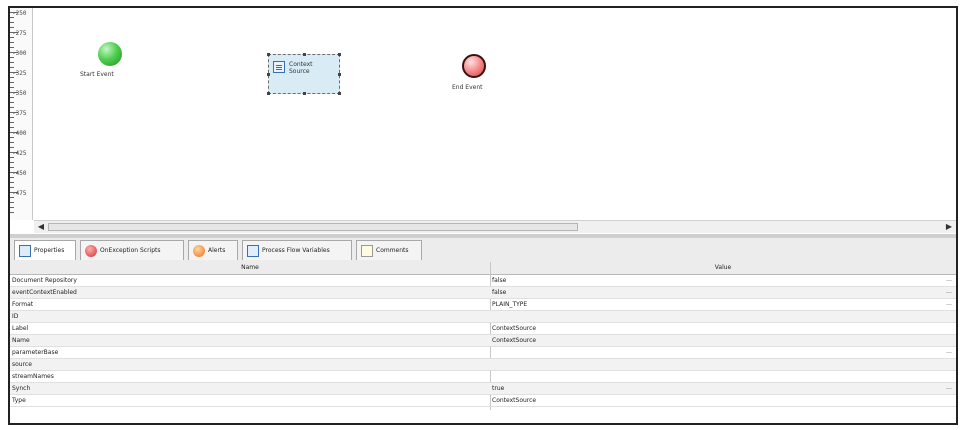  What do you see at coordinates (483, 317) in the screenshot?
I see `table-row: ID` at bounding box center [483, 317].